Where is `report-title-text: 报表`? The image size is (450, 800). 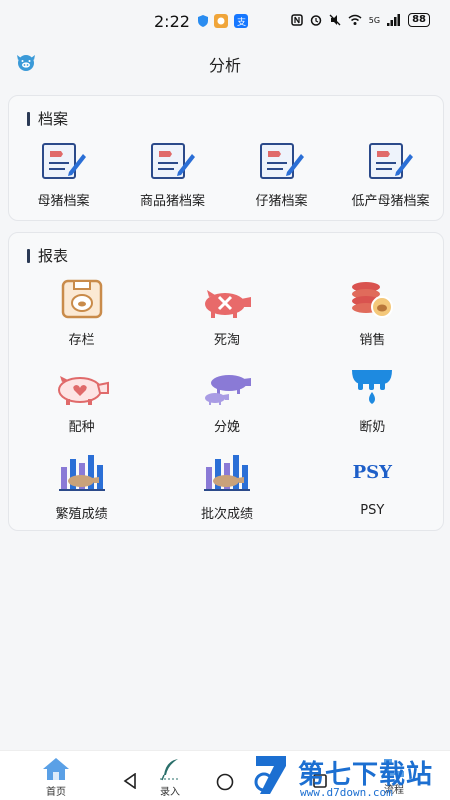
report-title-text: 报表 is located at coordinates (53, 256).